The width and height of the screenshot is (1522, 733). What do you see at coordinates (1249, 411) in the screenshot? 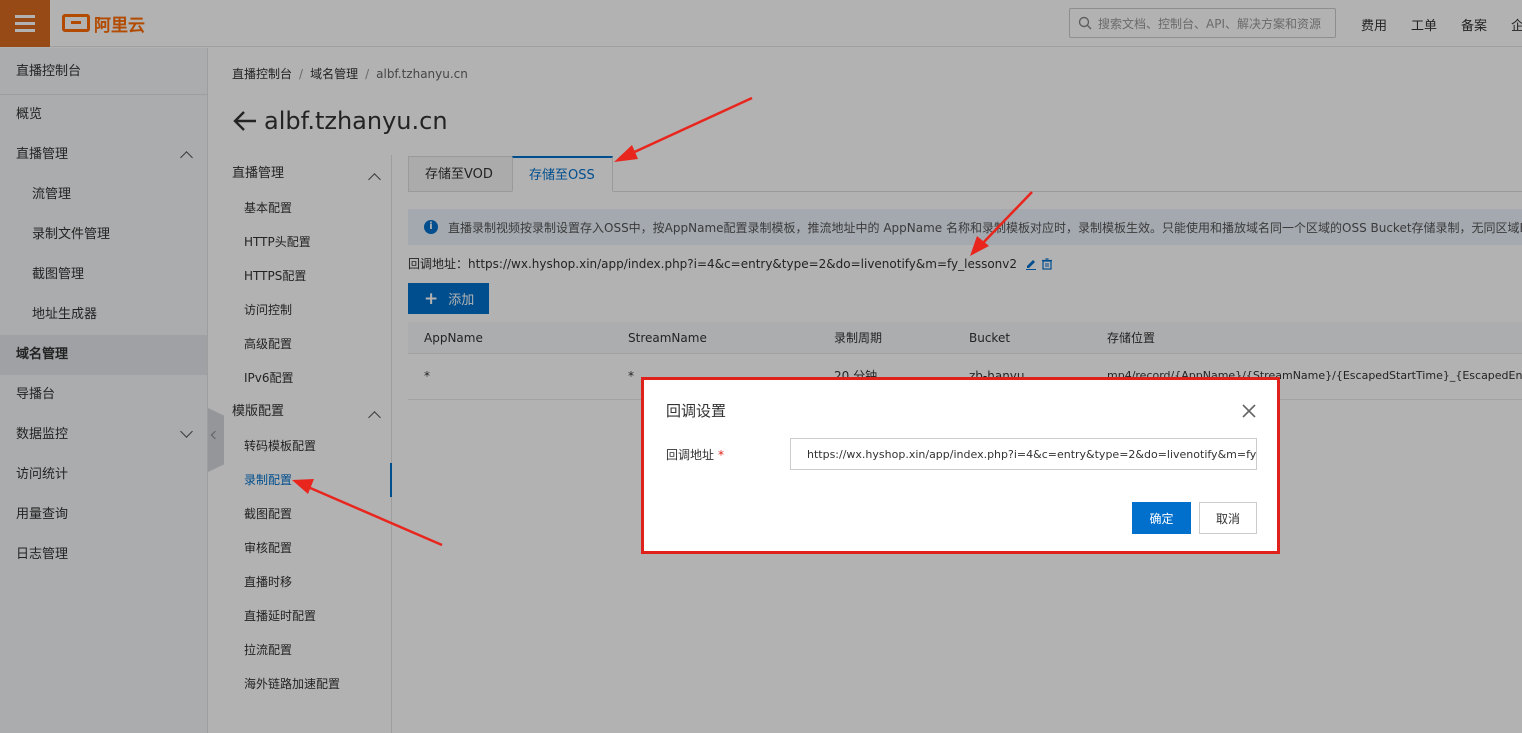
I see `close-icon` at bounding box center [1249, 411].